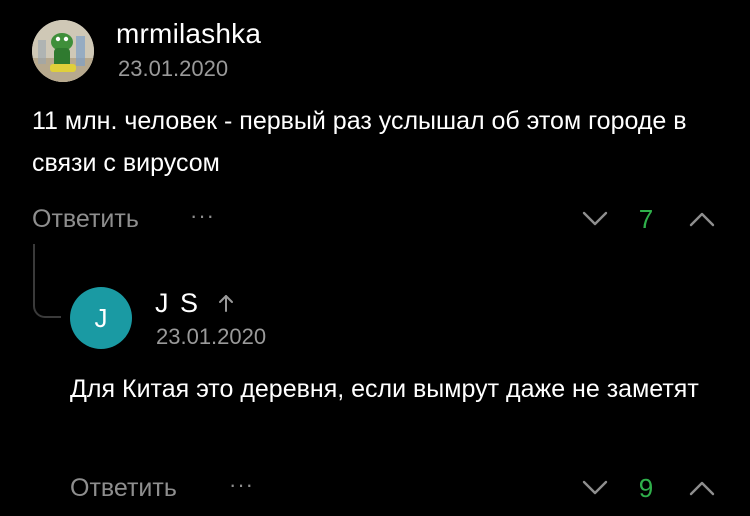 Image resolution: width=750 pixels, height=516 pixels. What do you see at coordinates (646, 219) in the screenshot?
I see `comment-score: 7` at bounding box center [646, 219].